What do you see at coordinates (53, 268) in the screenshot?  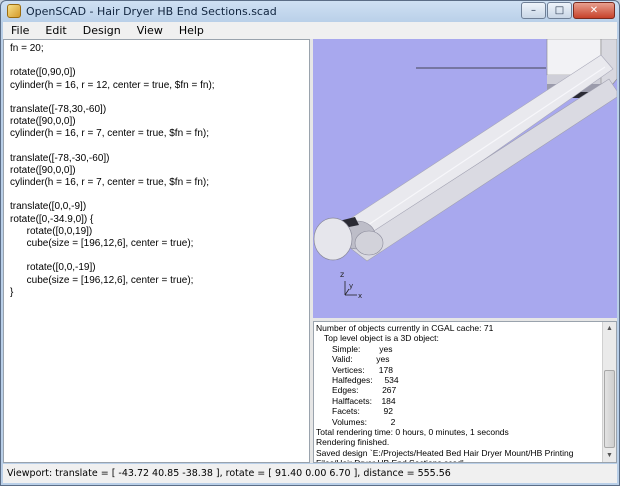 I see `code-line: rotate([0,0,-19])` at bounding box center [53, 268].